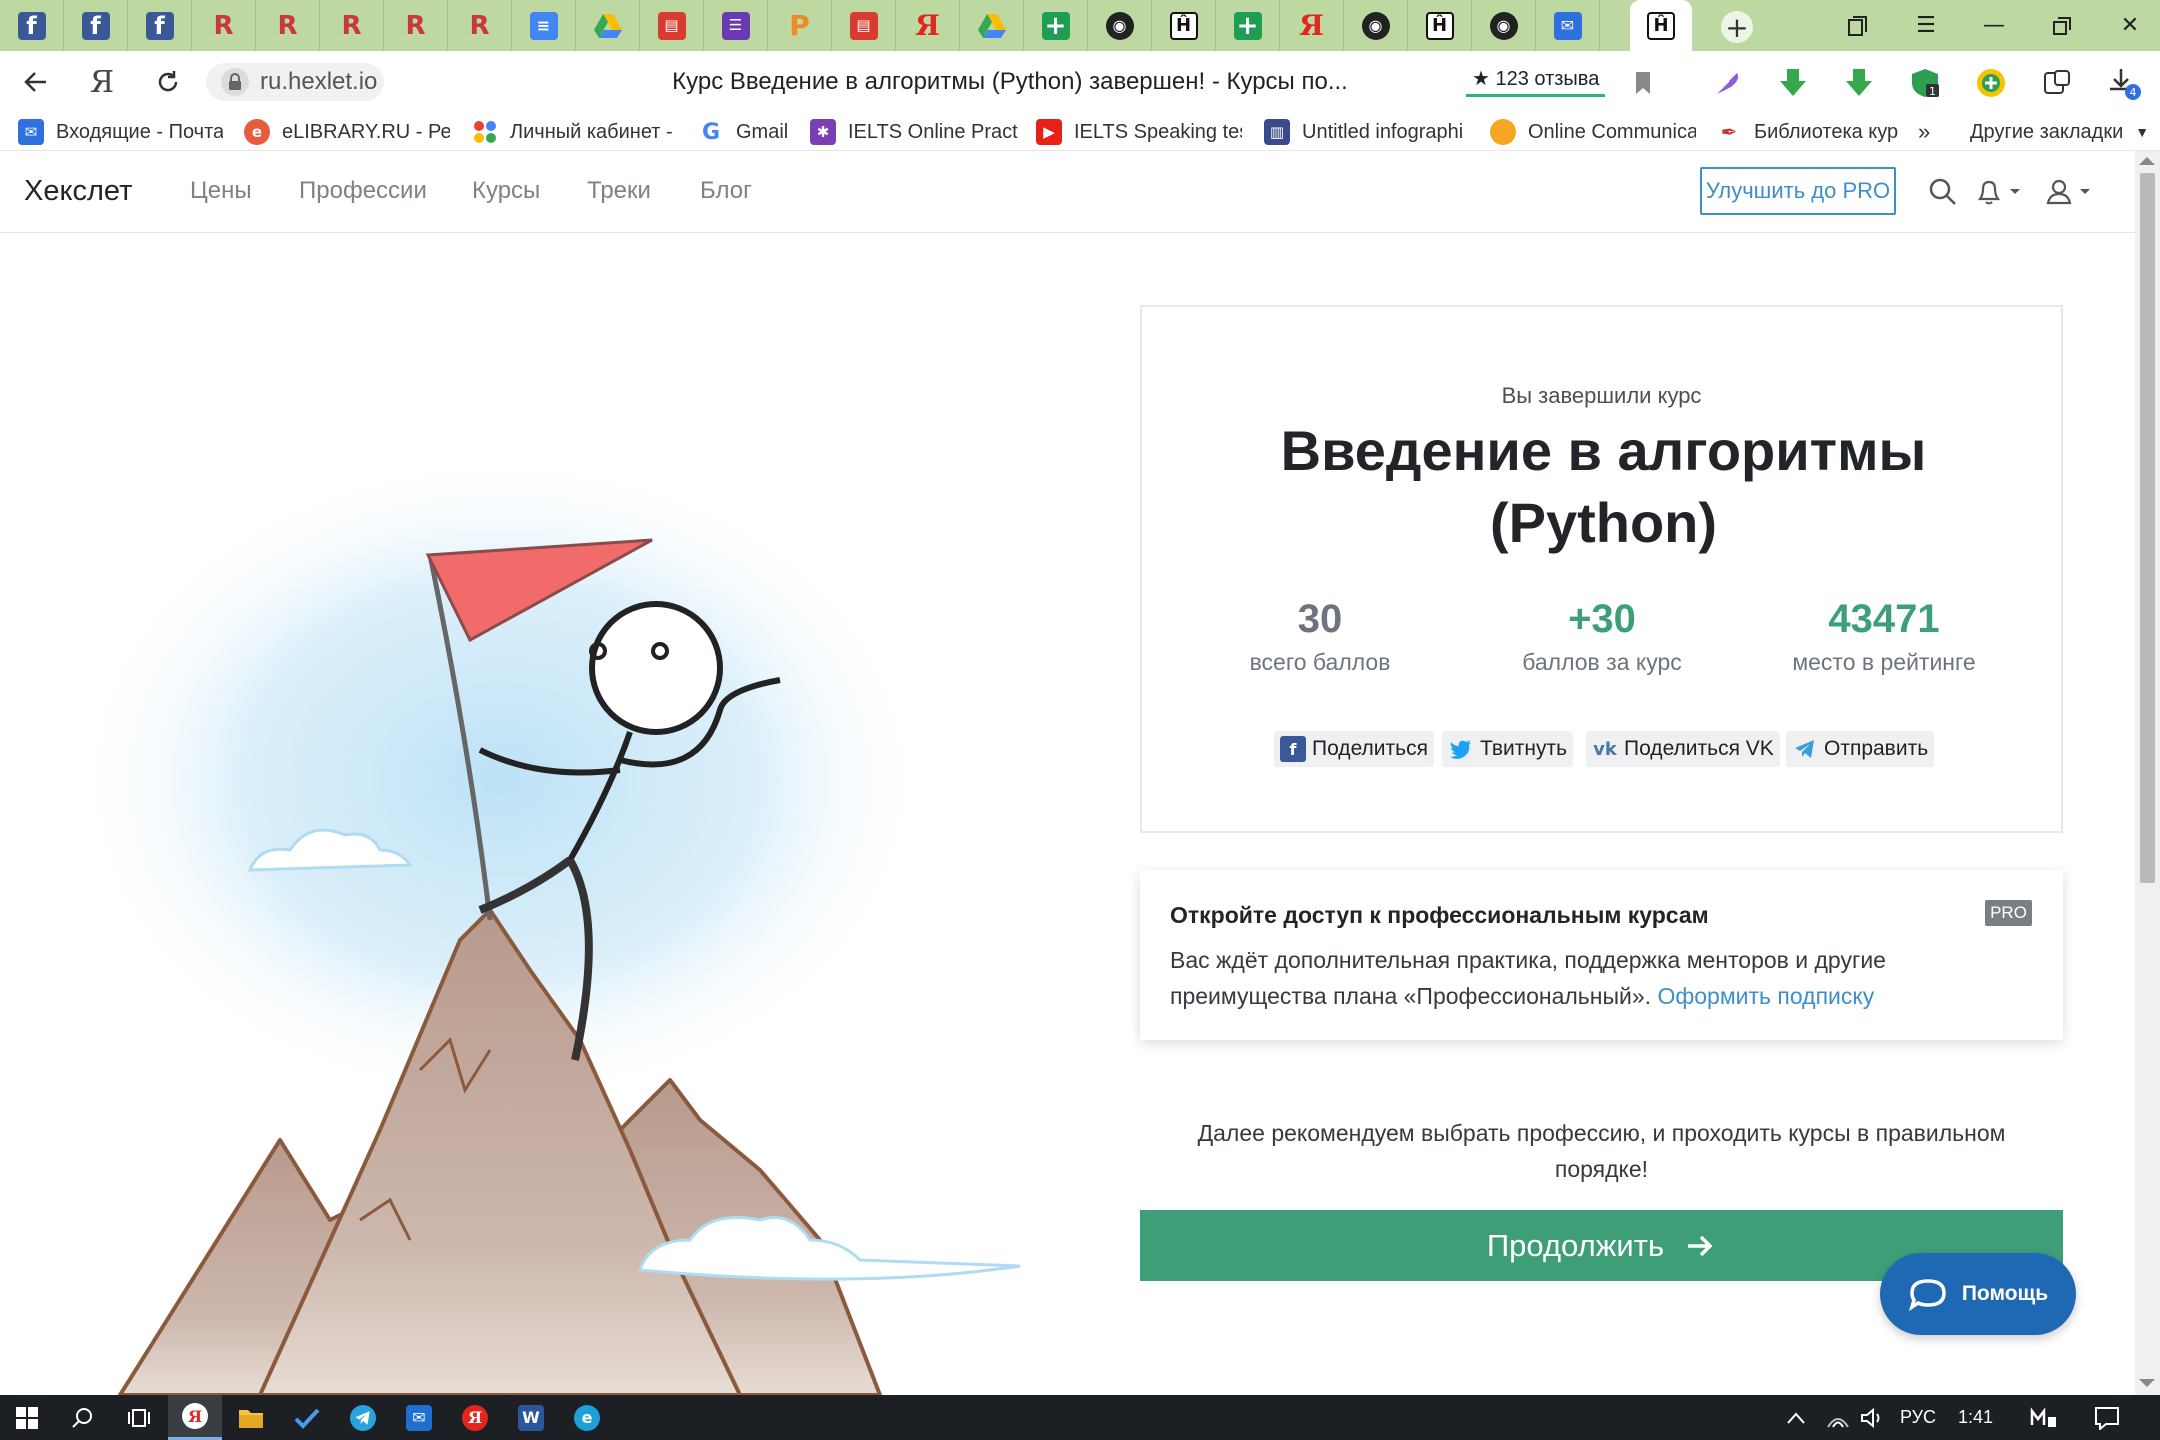 This screenshot has height=1440, width=2160. I want to click on sidebar-extension-icon, so click(2057, 83).